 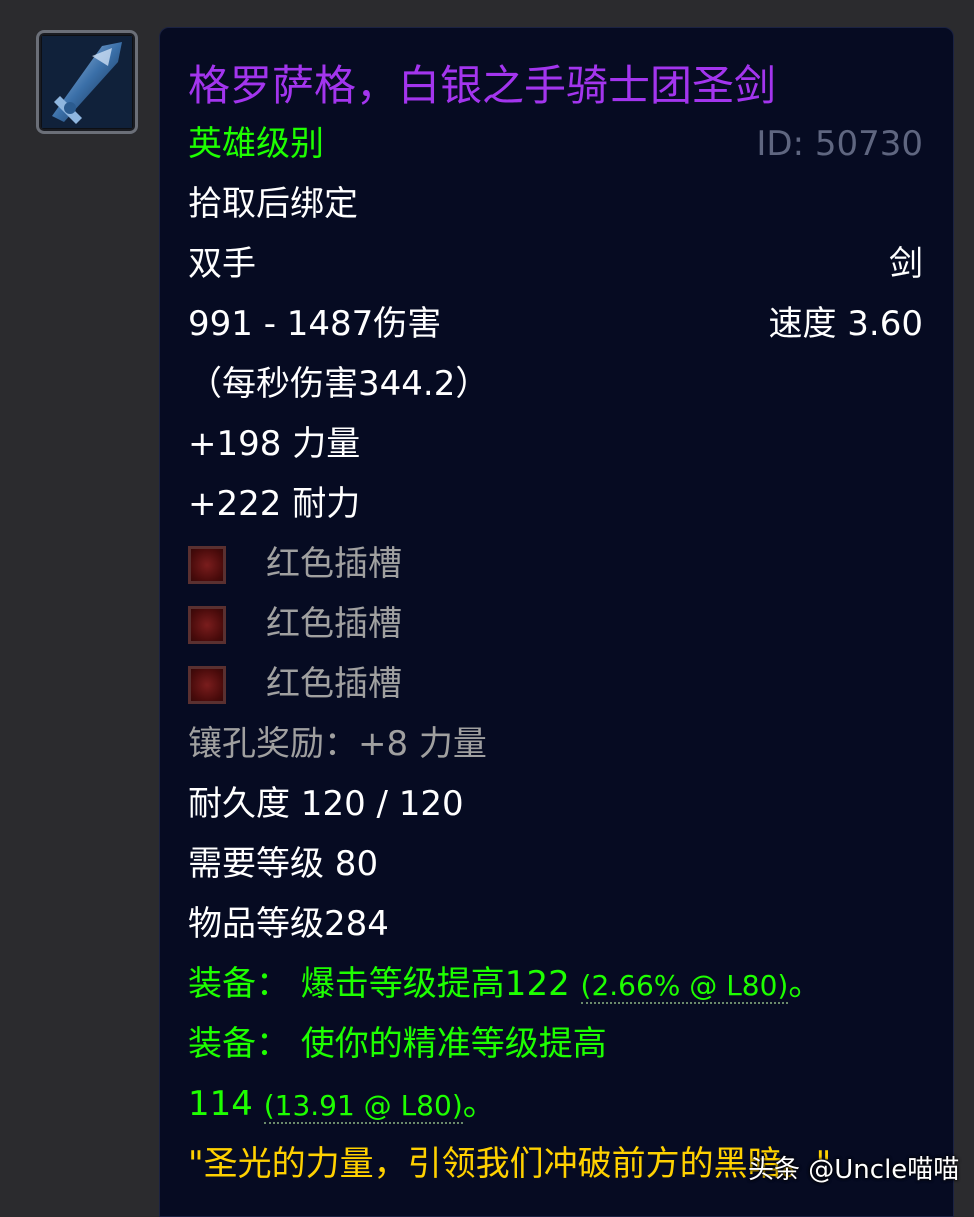 I want to click on item-level: 物品等级284, so click(x=288, y=924).